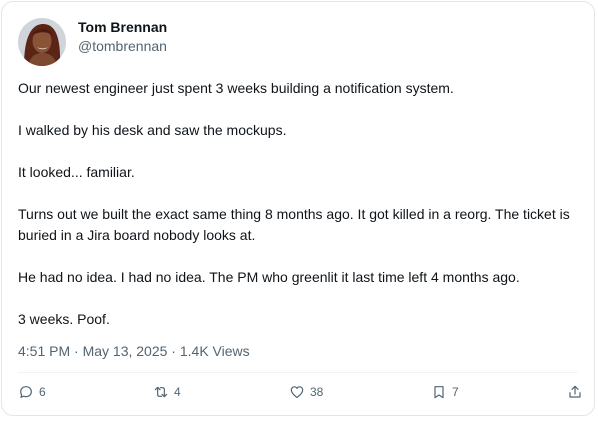 This screenshot has width=598, height=421. Describe the element at coordinates (297, 392) in the screenshot. I see `heart-icon` at that location.